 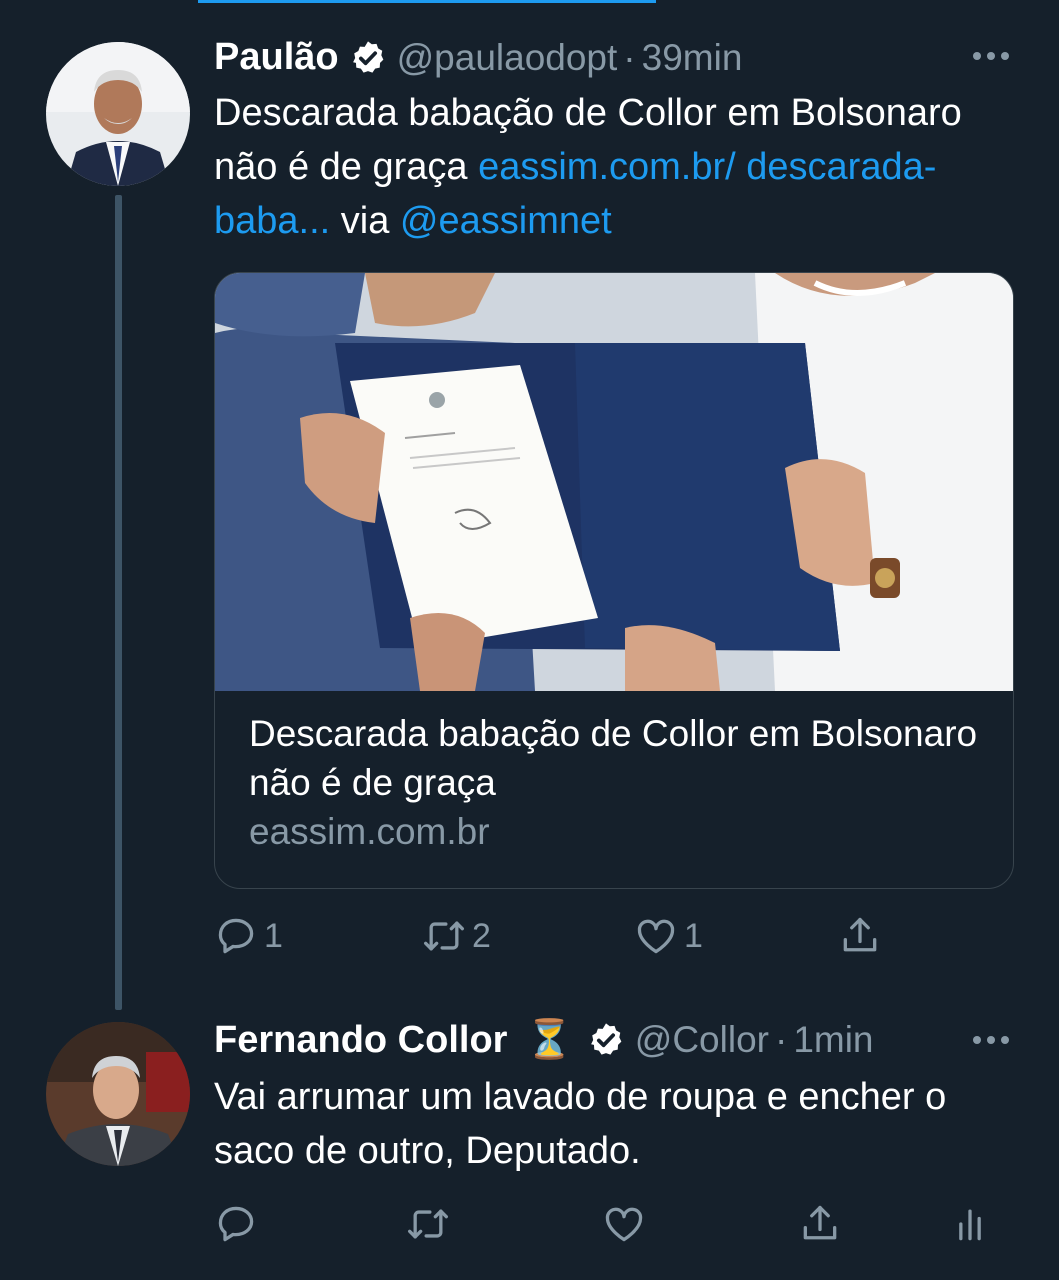 I want to click on hourglass-emoji: ⏳, so click(x=549, y=1040).